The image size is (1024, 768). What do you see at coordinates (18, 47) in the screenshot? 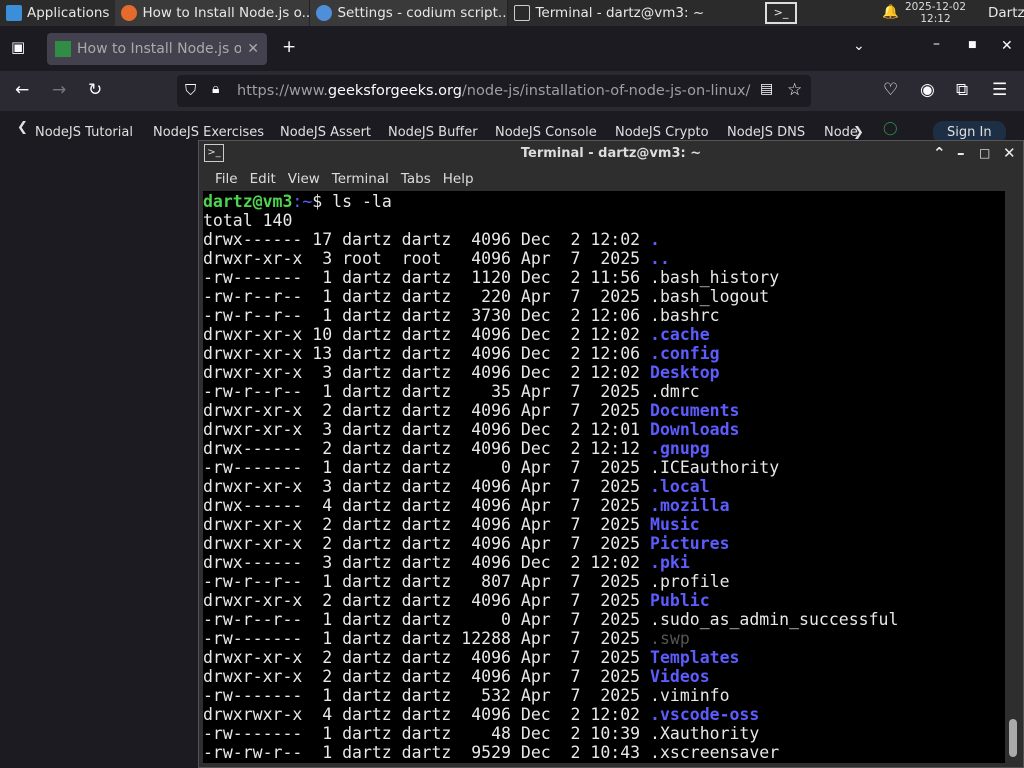
I see `tab-manager-icon: ▣` at bounding box center [18, 47].